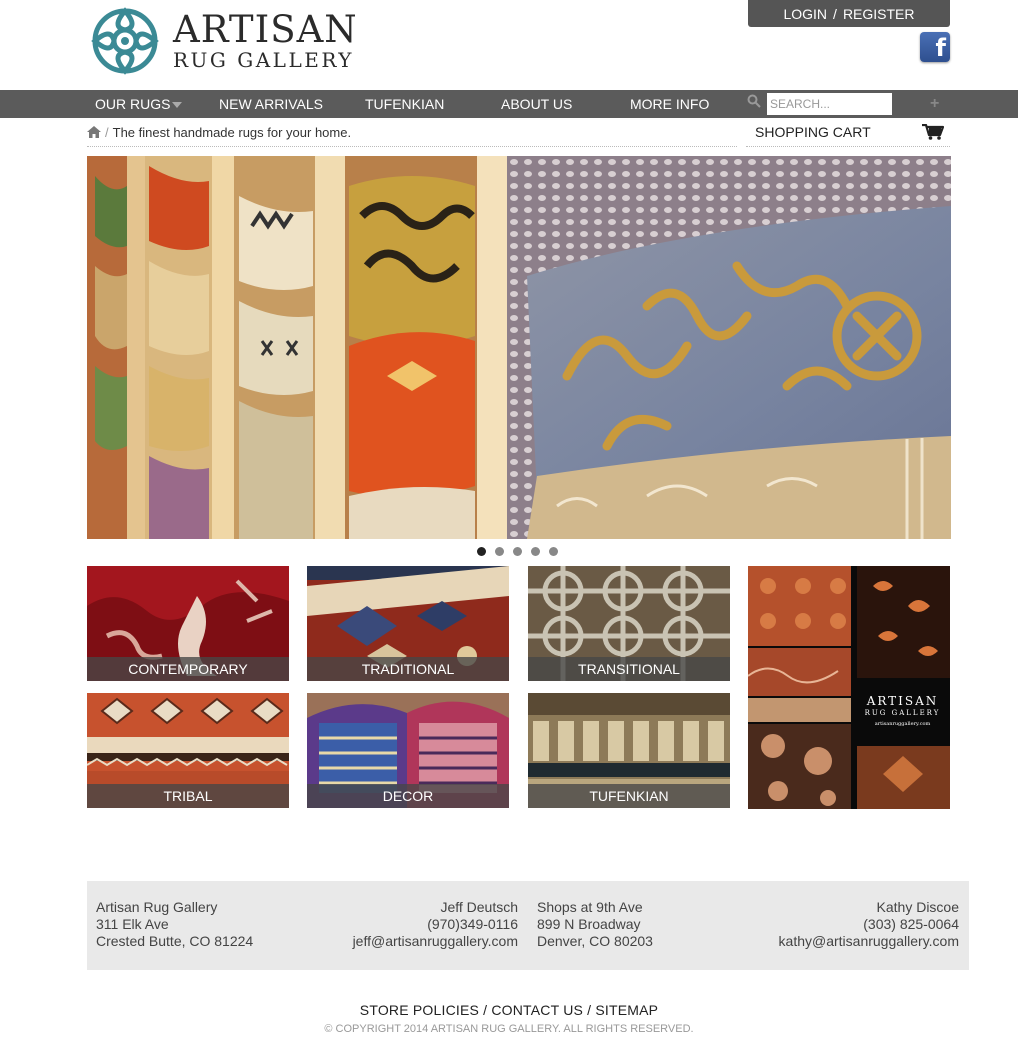  I want to click on facebook-icon: f, so click(935, 47).